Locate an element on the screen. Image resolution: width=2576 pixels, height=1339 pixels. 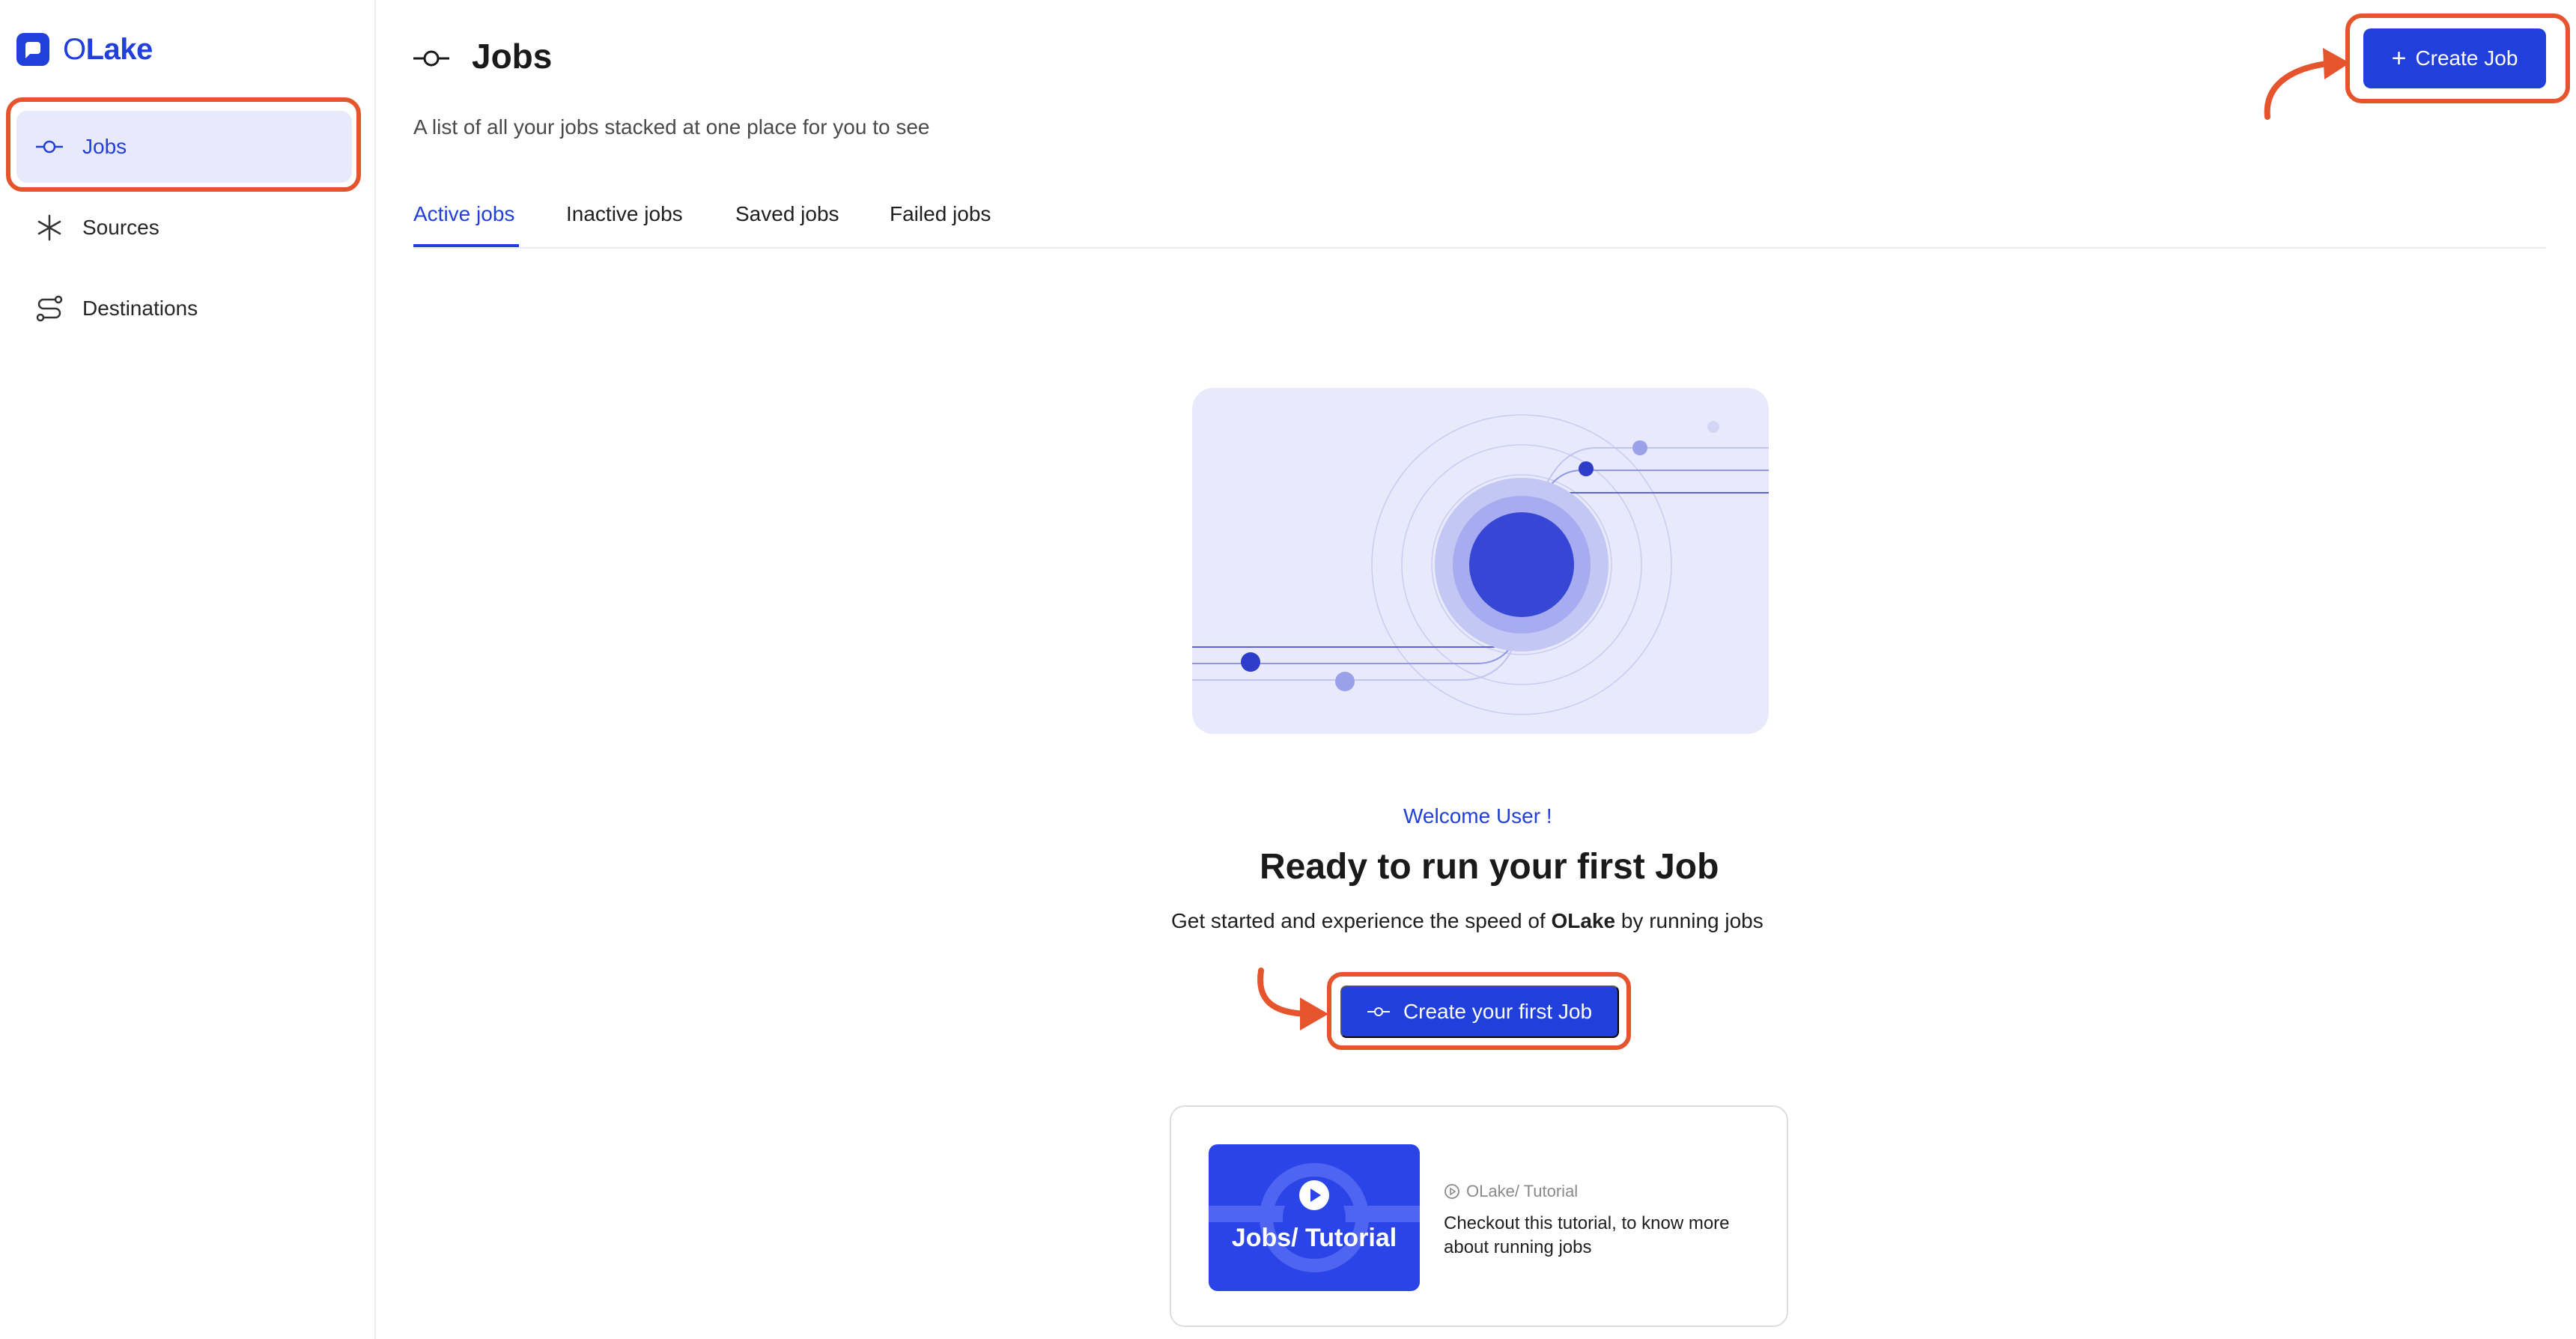
play-circle-icon is located at coordinates (1452, 1191).